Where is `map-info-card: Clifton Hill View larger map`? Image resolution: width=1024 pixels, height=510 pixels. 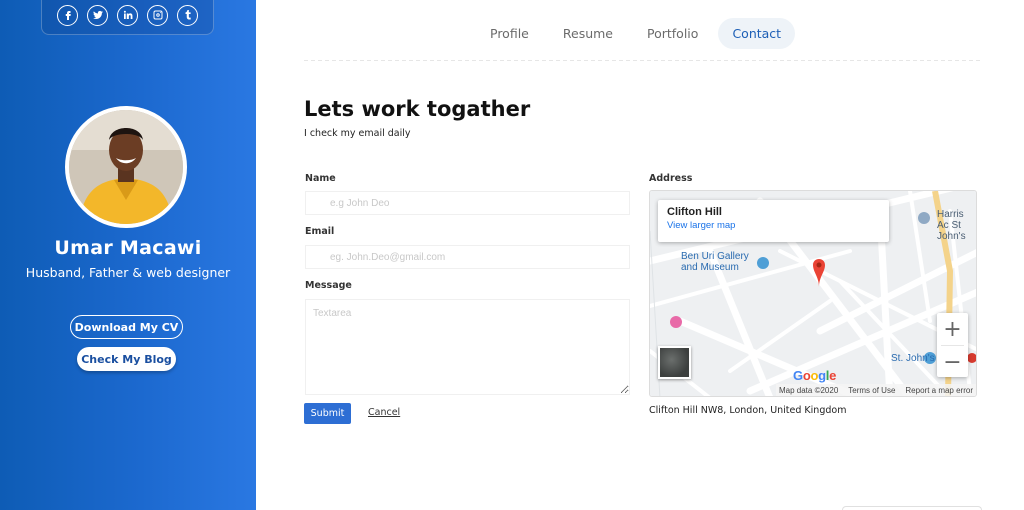
map-info-card: Clifton Hill View larger map is located at coordinates (773, 221).